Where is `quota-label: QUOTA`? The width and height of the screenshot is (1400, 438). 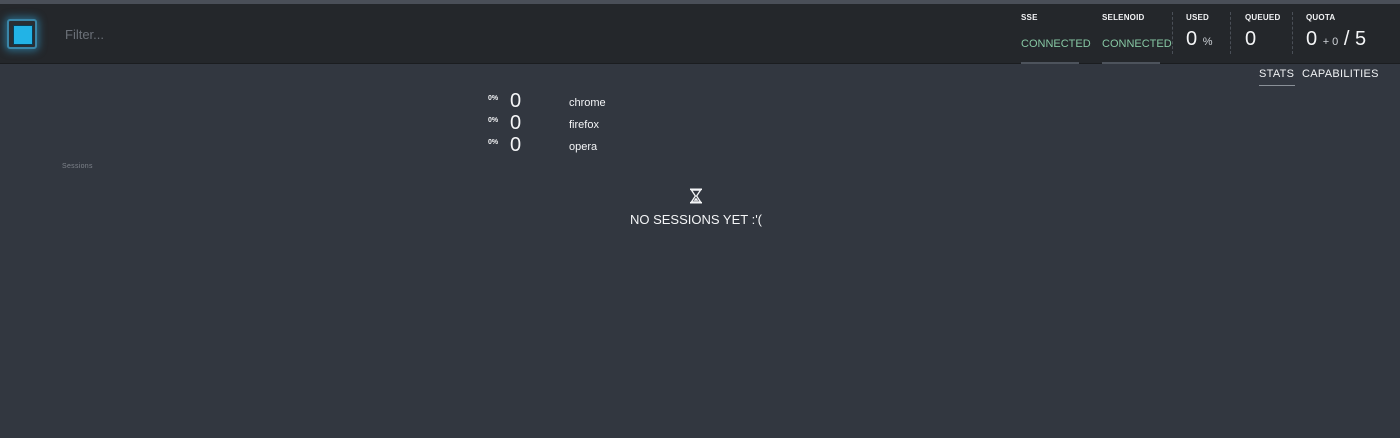
quota-label: QUOTA is located at coordinates (1321, 17).